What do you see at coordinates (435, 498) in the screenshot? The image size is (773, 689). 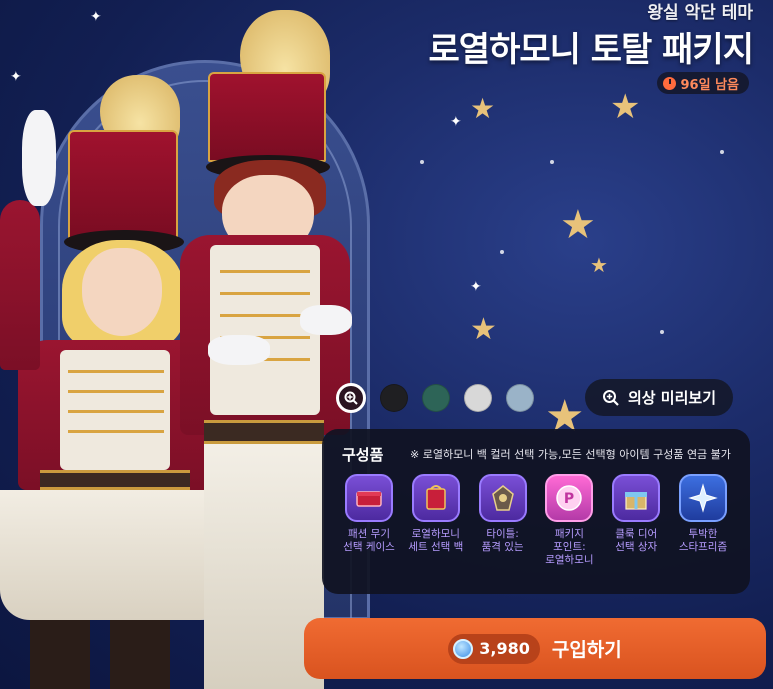 I see `red-bag-icon` at bounding box center [435, 498].